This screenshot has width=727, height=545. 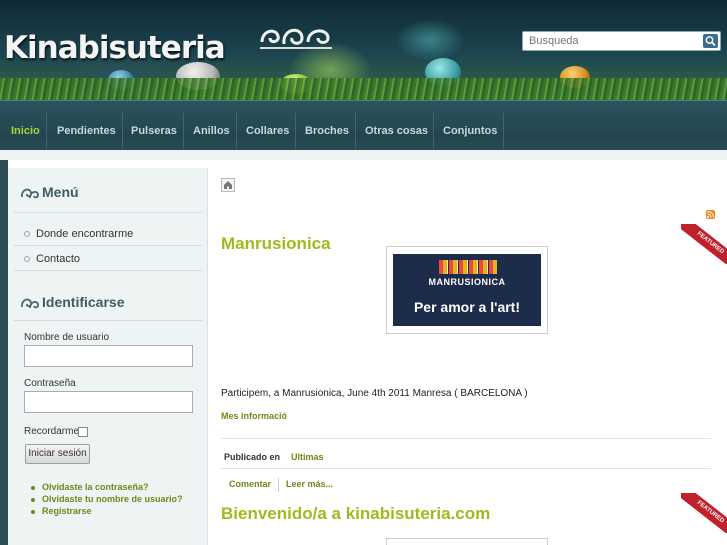 I want to click on login-module-title: Identificarse, so click(x=72, y=302).